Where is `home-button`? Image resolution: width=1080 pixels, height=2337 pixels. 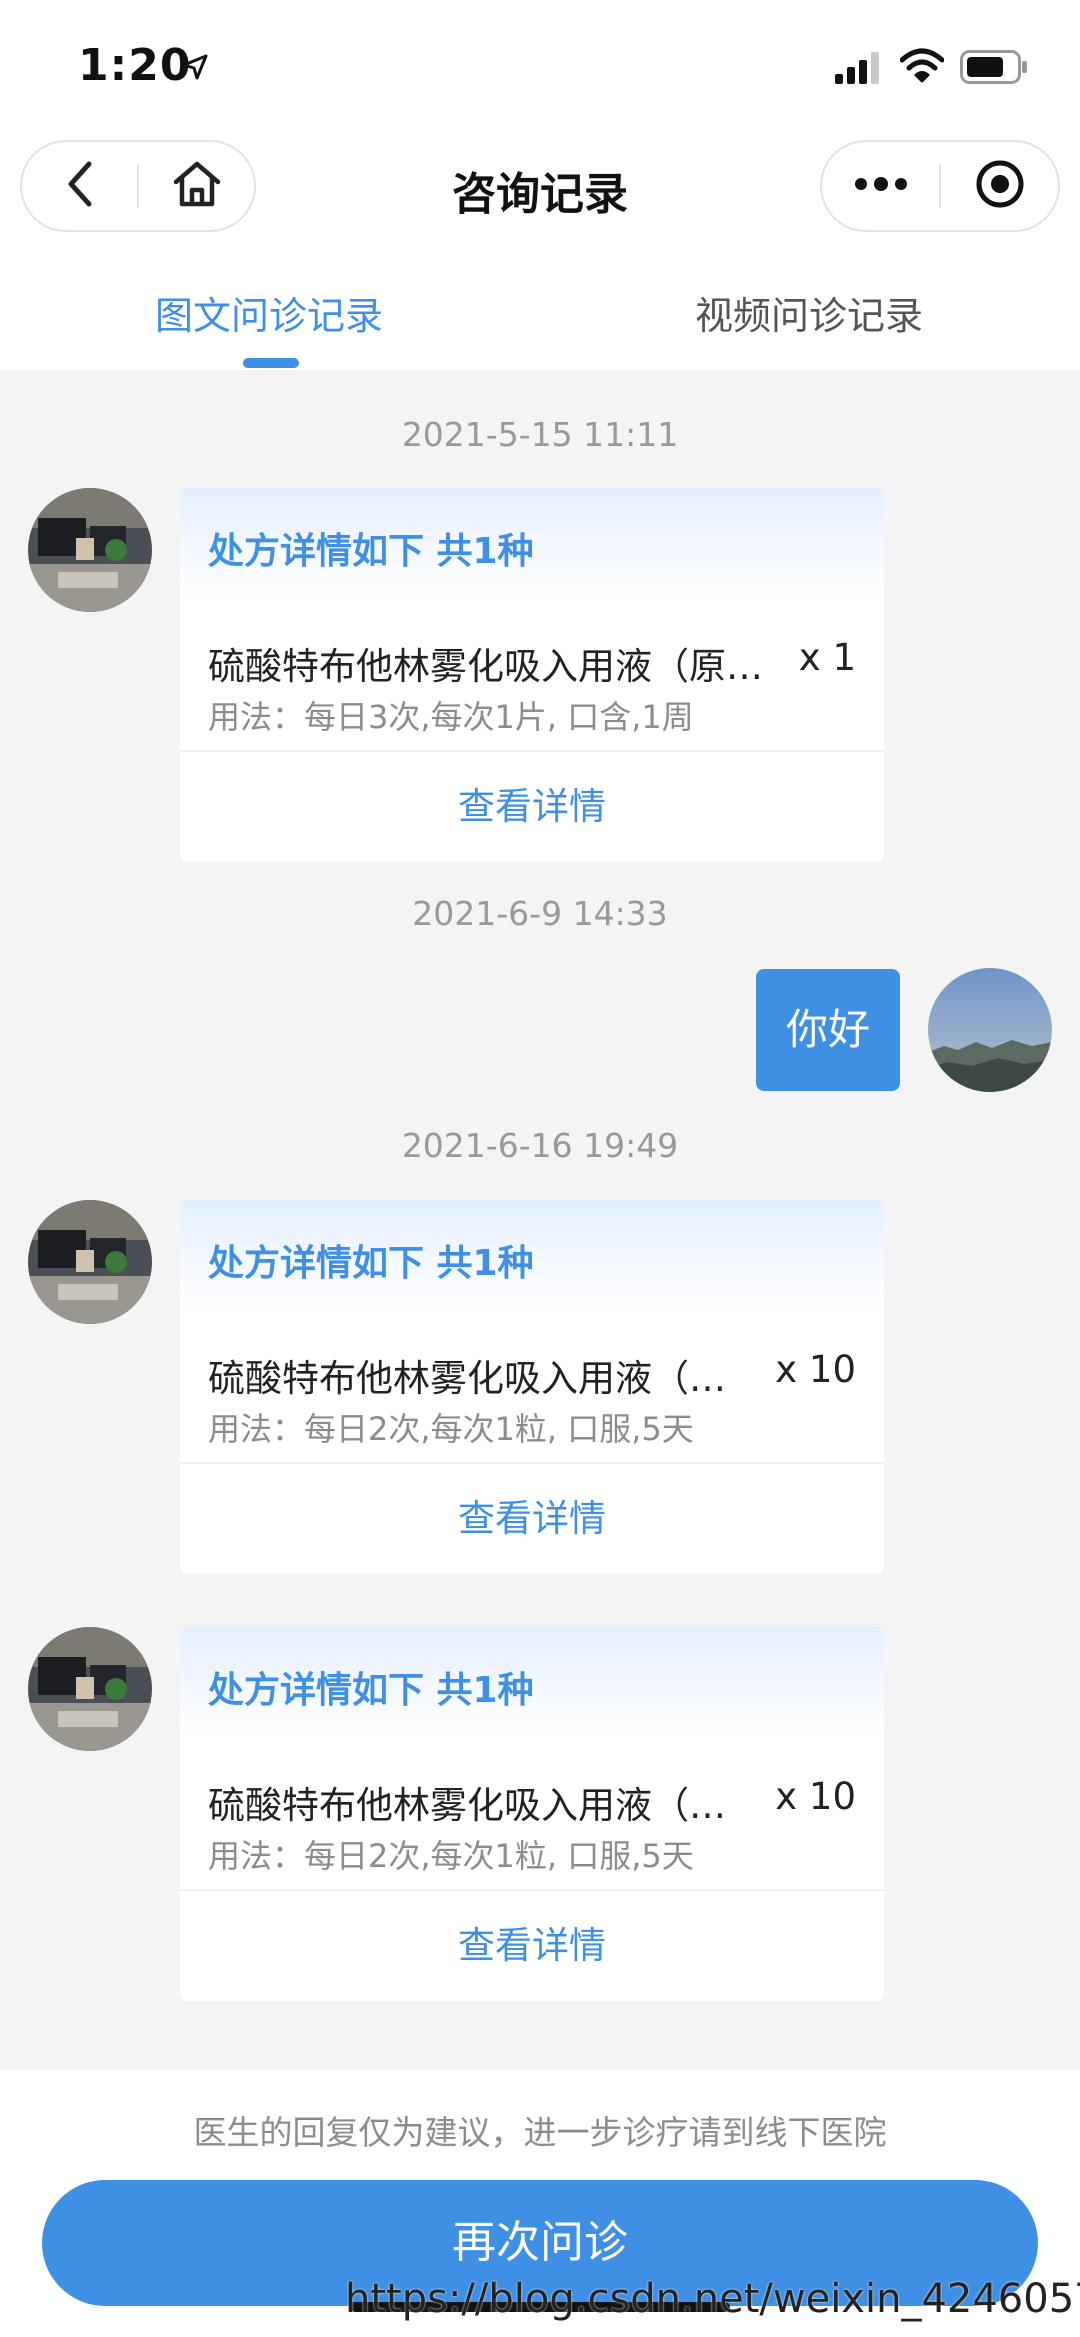 home-button is located at coordinates (196, 186).